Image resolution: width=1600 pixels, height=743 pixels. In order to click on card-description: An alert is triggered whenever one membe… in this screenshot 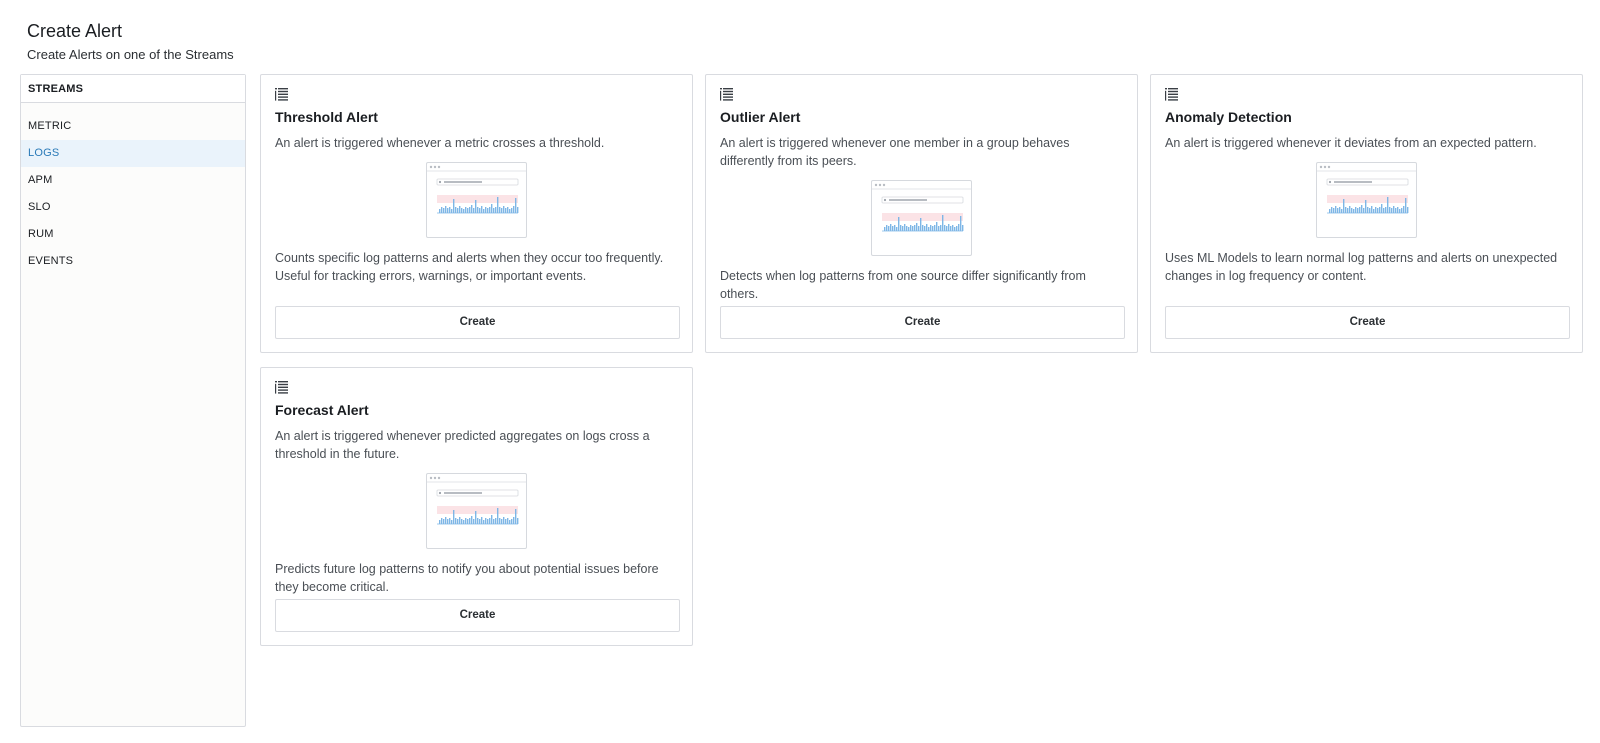, I will do `click(895, 152)`.